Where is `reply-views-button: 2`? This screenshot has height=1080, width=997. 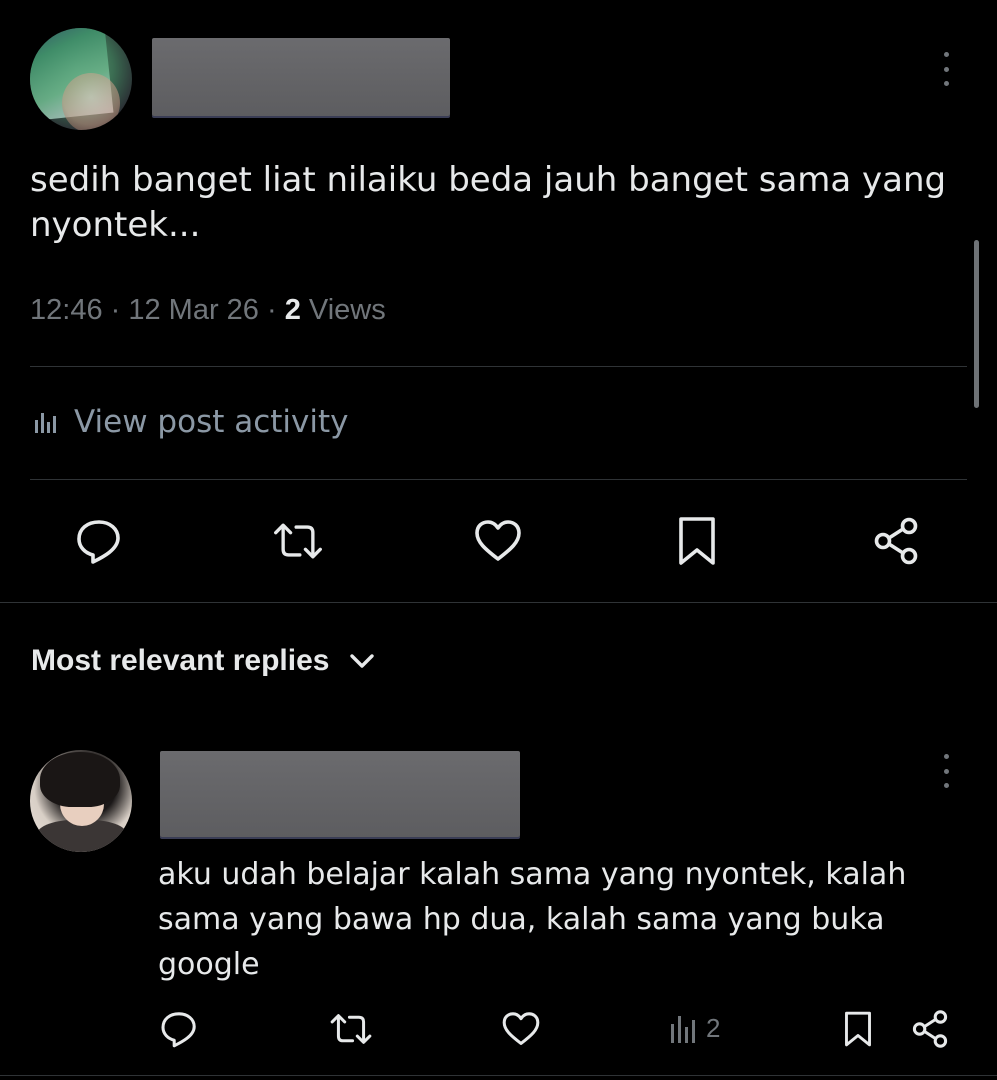 reply-views-button: 2 is located at coordinates (694, 1028).